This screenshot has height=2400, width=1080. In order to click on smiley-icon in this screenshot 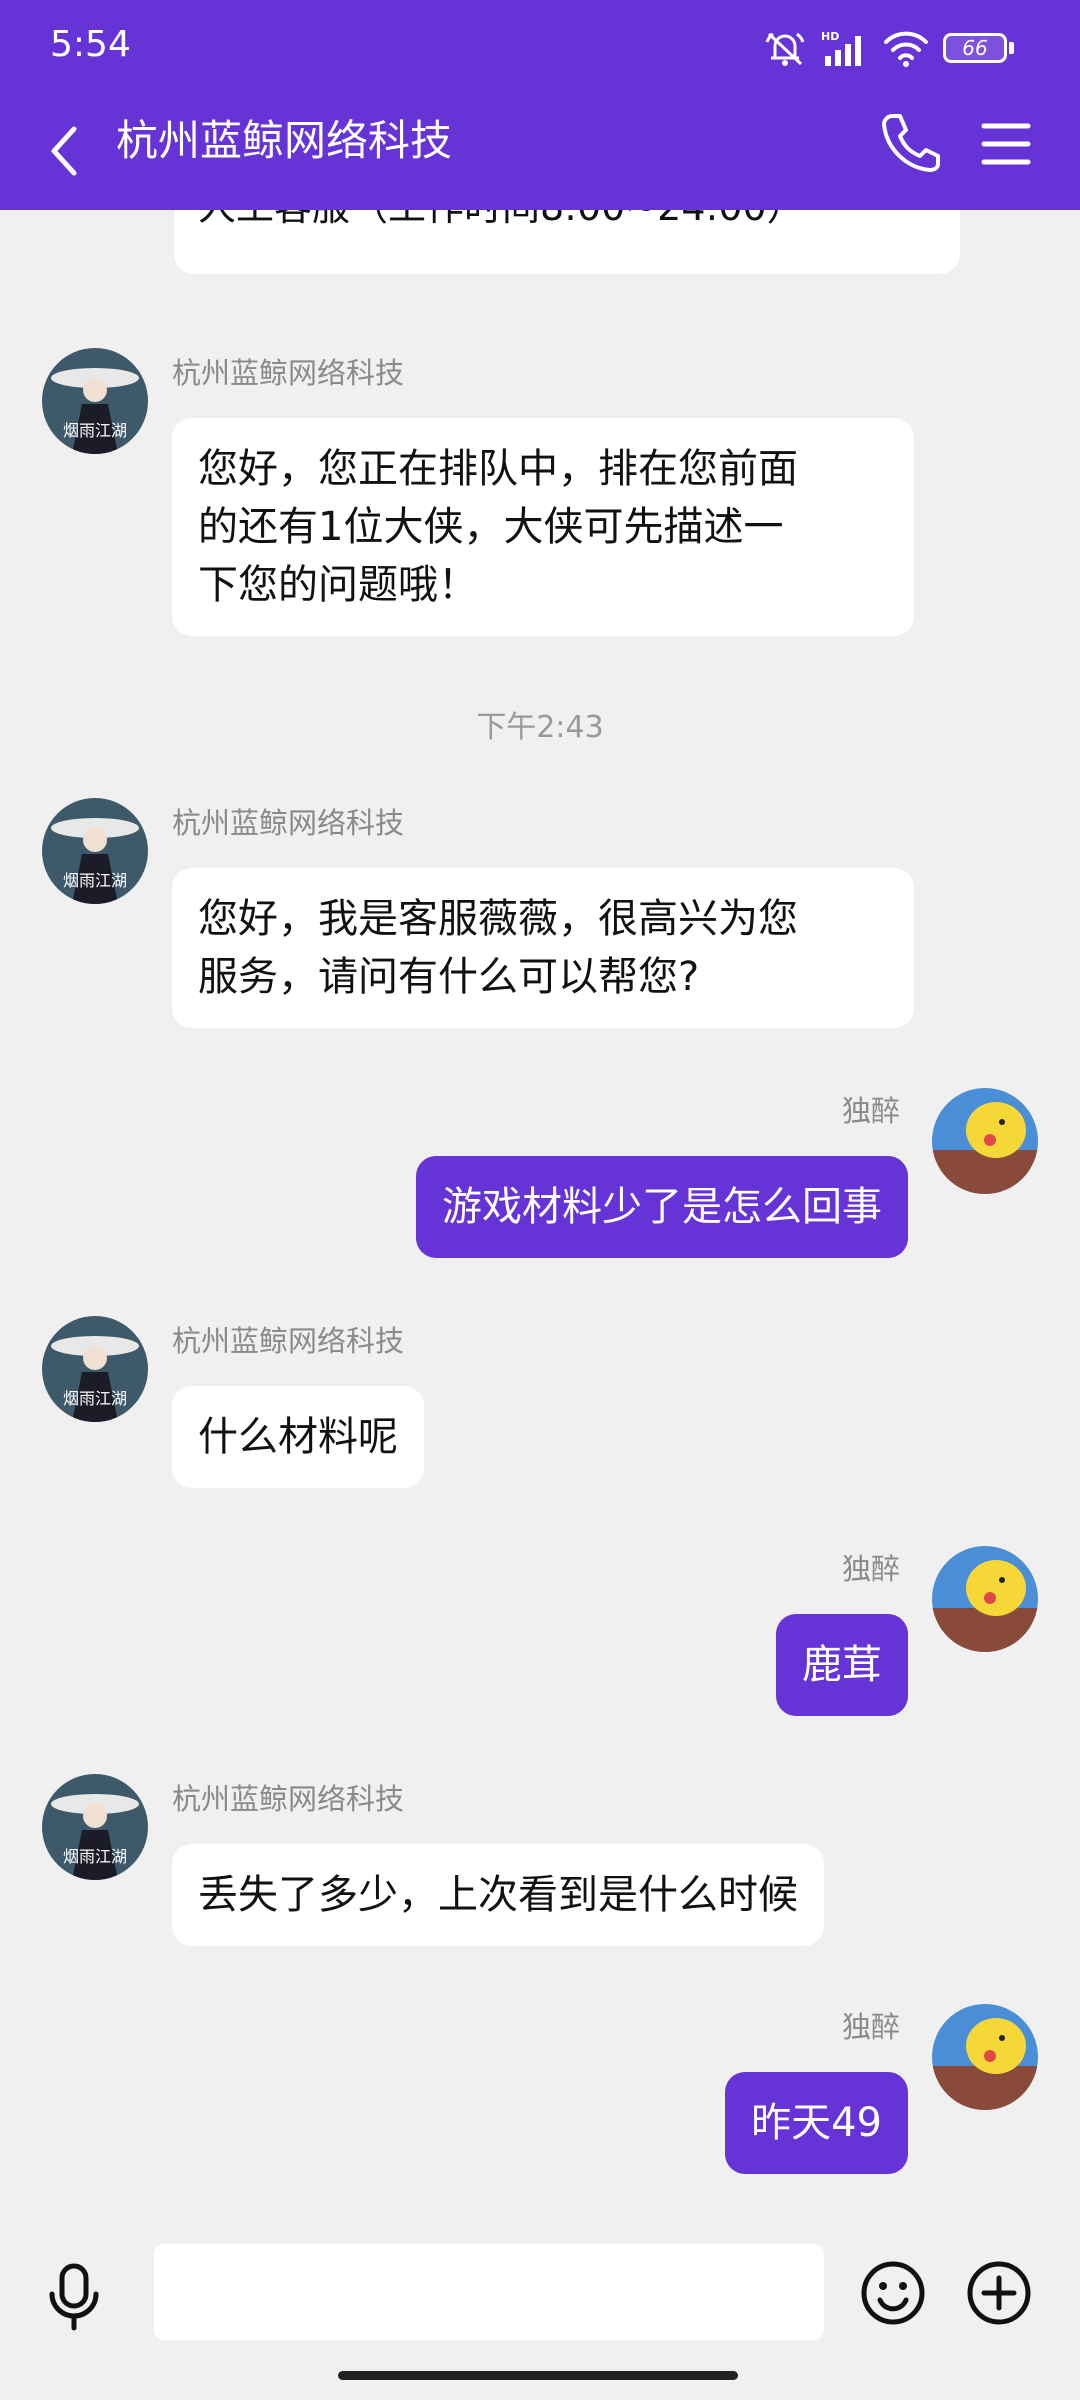, I will do `click(893, 2293)`.